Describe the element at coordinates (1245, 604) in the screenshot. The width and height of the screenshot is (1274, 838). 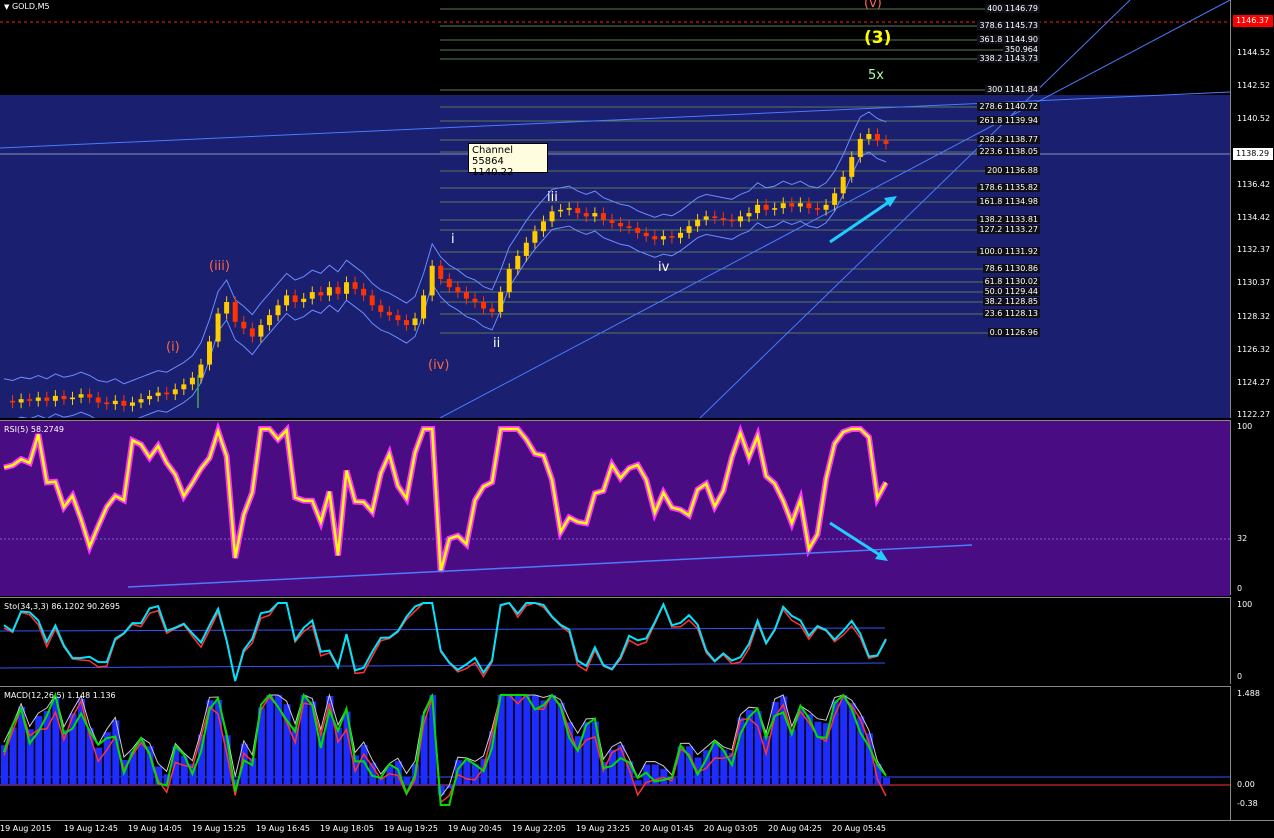
I see `stoch-level-100: 100` at that location.